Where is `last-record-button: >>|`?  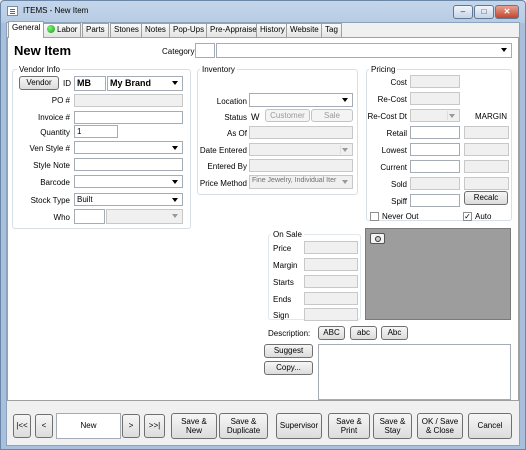
last-record-button: >>| is located at coordinates (154, 426).